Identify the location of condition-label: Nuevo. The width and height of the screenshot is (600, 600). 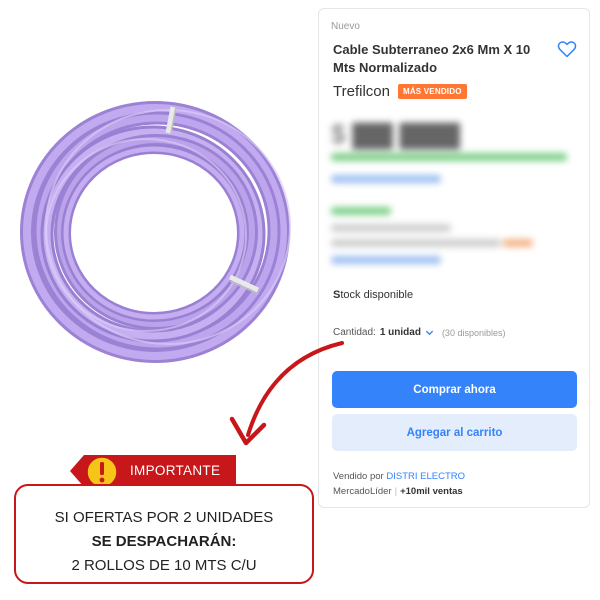
(345, 26).